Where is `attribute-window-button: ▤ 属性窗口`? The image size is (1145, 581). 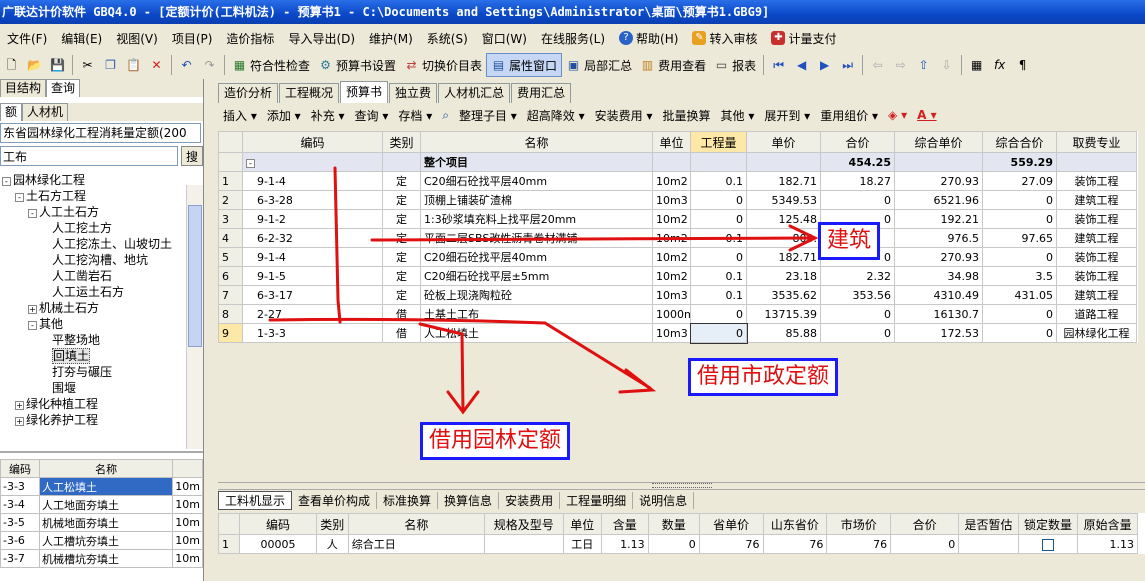 attribute-window-button: ▤ 属性窗口 is located at coordinates (524, 65).